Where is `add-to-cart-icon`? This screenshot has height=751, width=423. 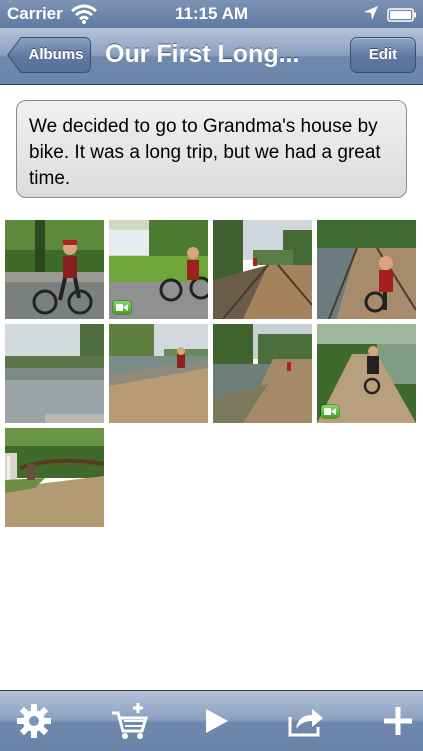
add-to-cart-icon is located at coordinates (130, 721).